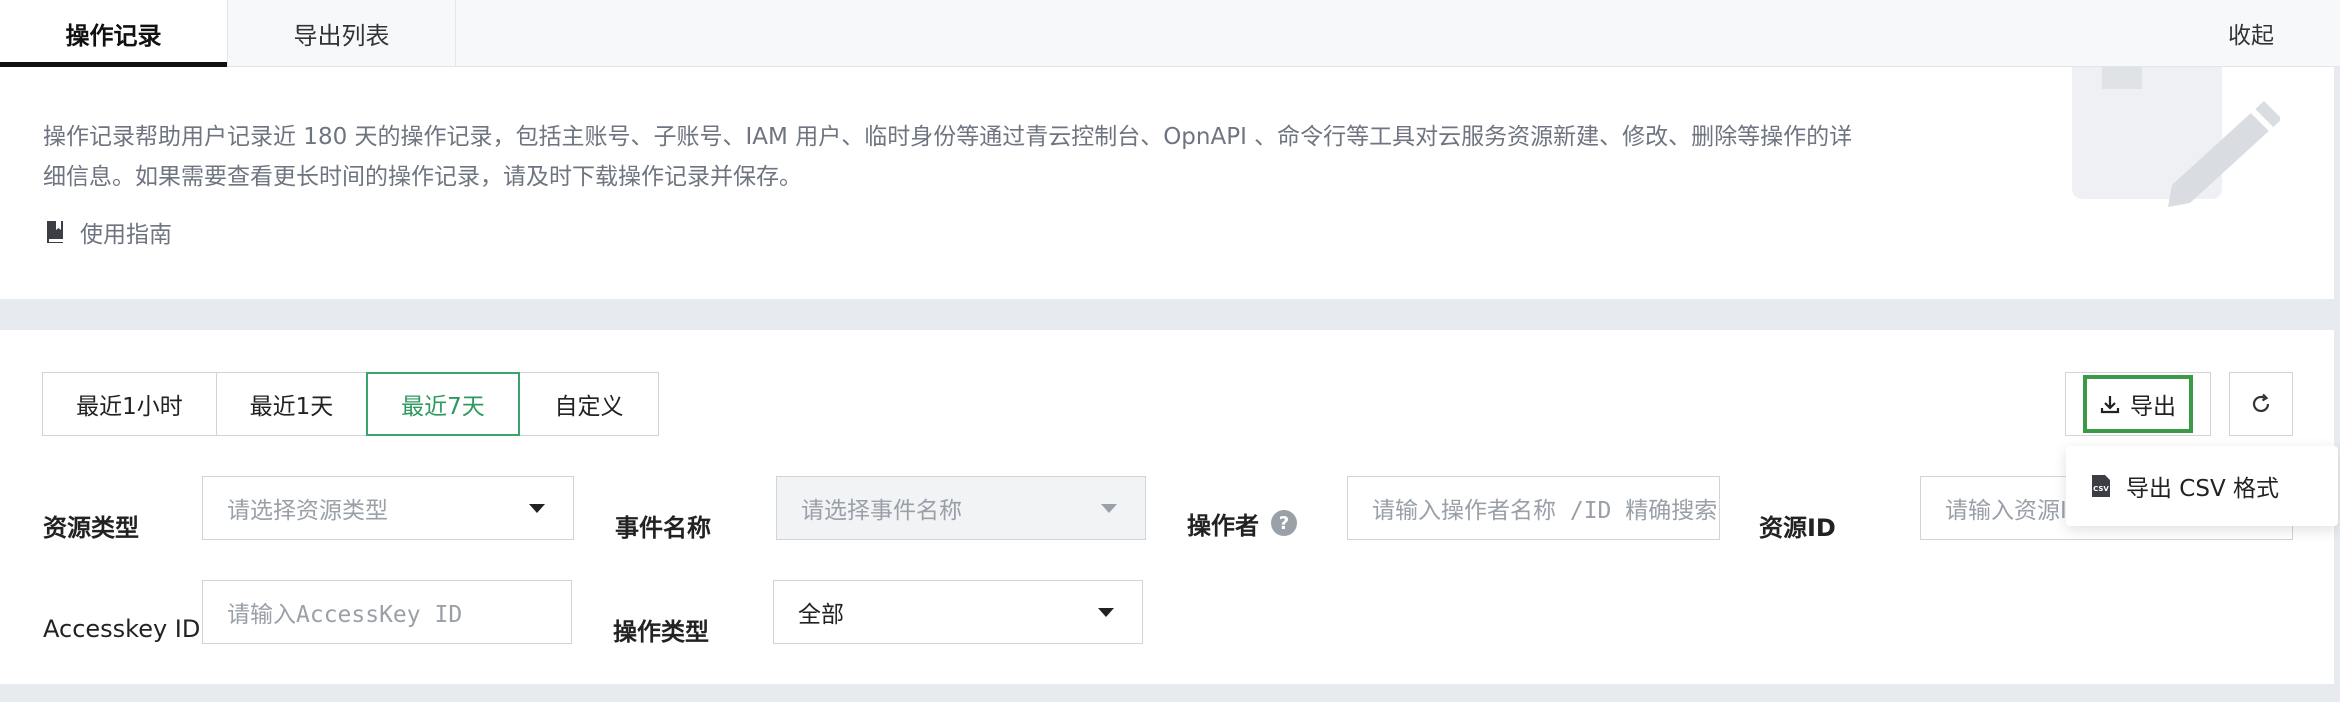 Image resolution: width=2340 pixels, height=702 pixels. Describe the element at coordinates (91, 527) in the screenshot. I see `resource-type-label: 资源类型` at that location.